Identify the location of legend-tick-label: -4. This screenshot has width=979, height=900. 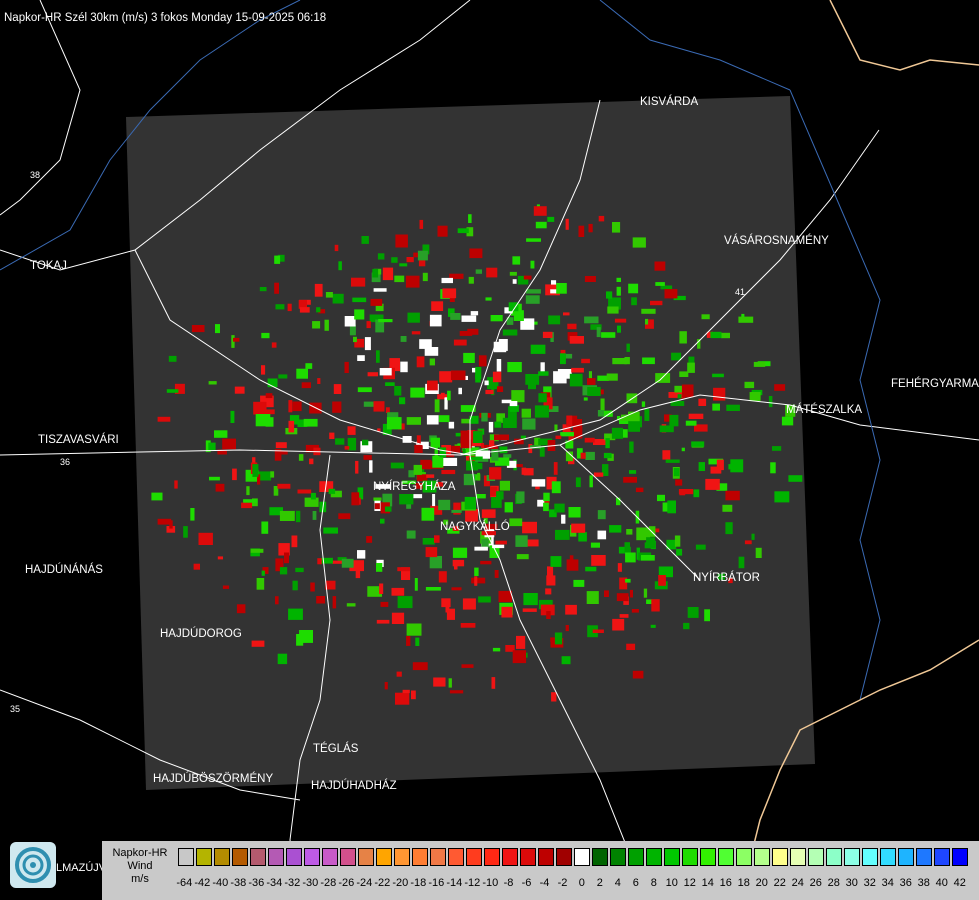
(544, 883).